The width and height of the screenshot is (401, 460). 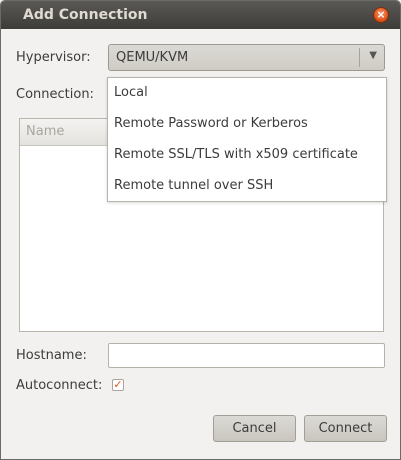 What do you see at coordinates (59, 385) in the screenshot?
I see `autoconnect-label: Autoconnect:` at bounding box center [59, 385].